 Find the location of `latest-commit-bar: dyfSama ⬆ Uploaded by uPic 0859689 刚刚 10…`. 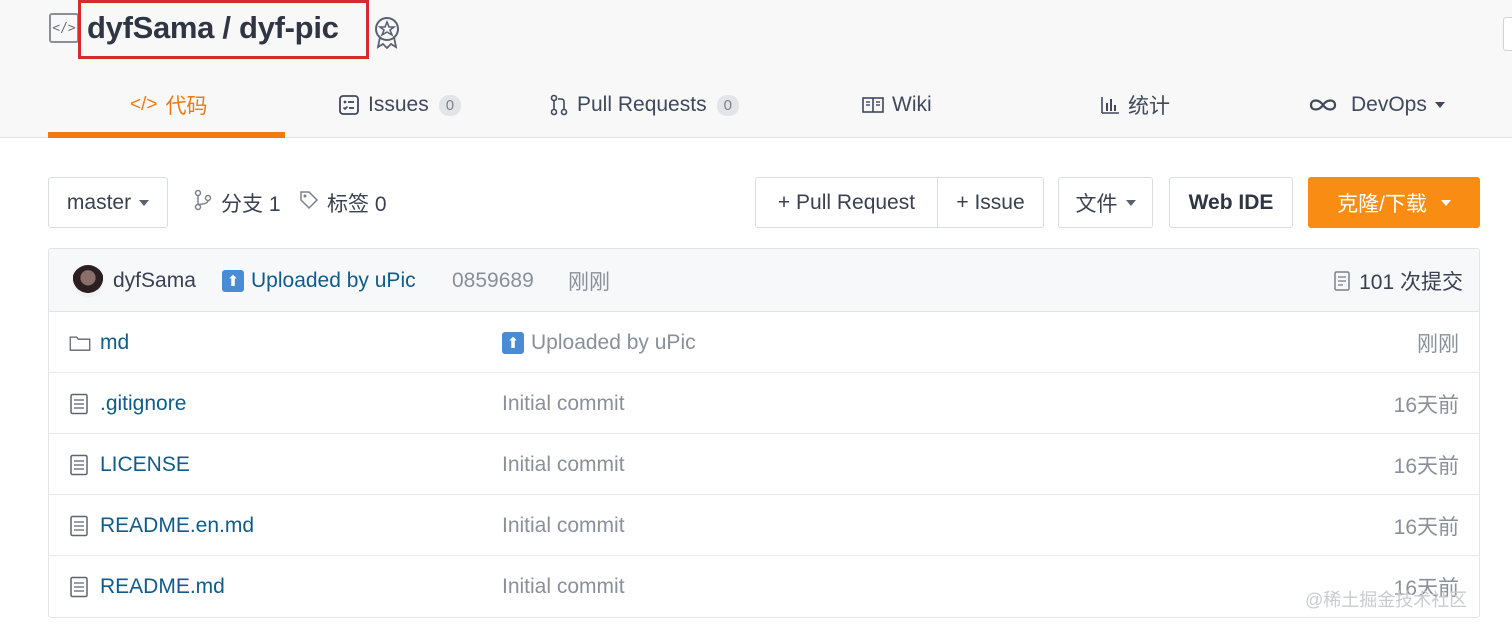

latest-commit-bar: dyfSama ⬆ Uploaded by uPic 0859689 刚刚 10… is located at coordinates (764, 280).